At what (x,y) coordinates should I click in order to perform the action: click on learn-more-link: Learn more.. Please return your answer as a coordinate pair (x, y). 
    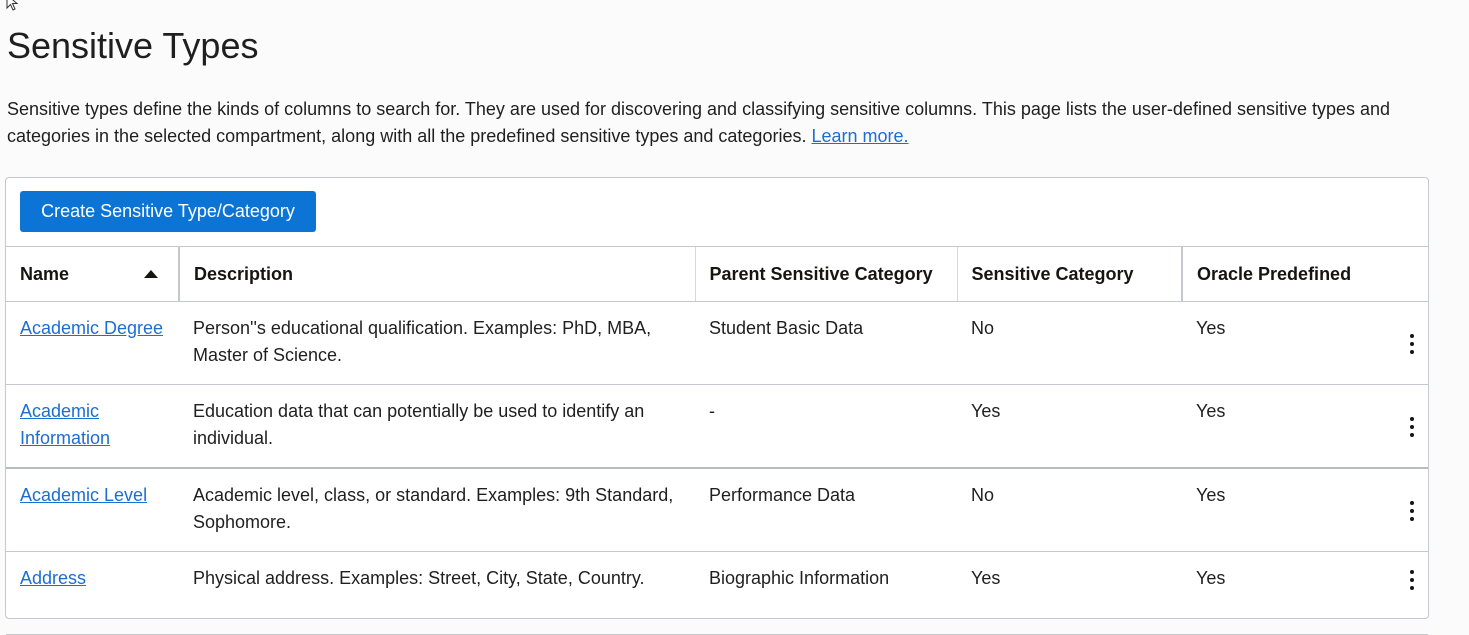
    Looking at the image, I should click on (859, 136).